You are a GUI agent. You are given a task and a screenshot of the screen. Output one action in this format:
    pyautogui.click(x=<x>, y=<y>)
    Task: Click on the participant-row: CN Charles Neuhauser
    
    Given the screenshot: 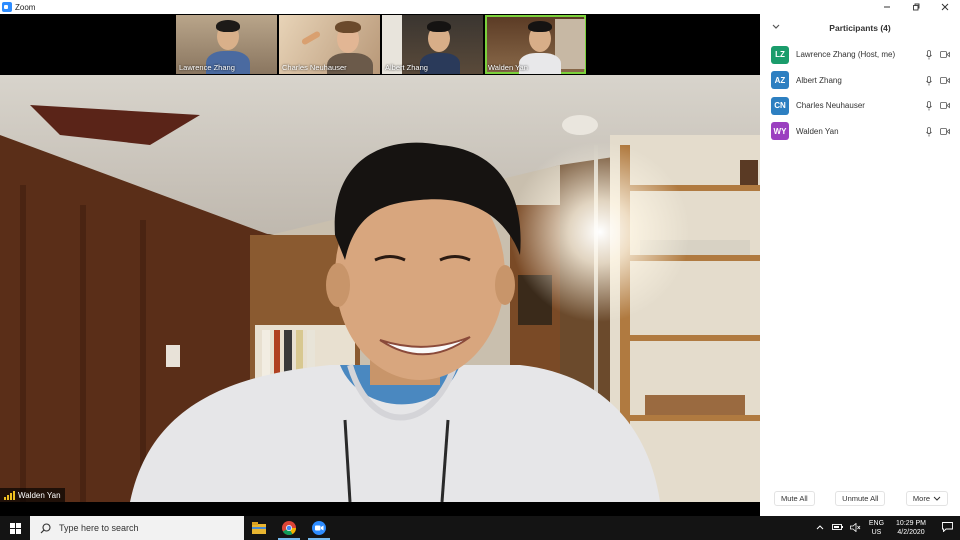 What is the action you would take?
    pyautogui.click(x=860, y=106)
    